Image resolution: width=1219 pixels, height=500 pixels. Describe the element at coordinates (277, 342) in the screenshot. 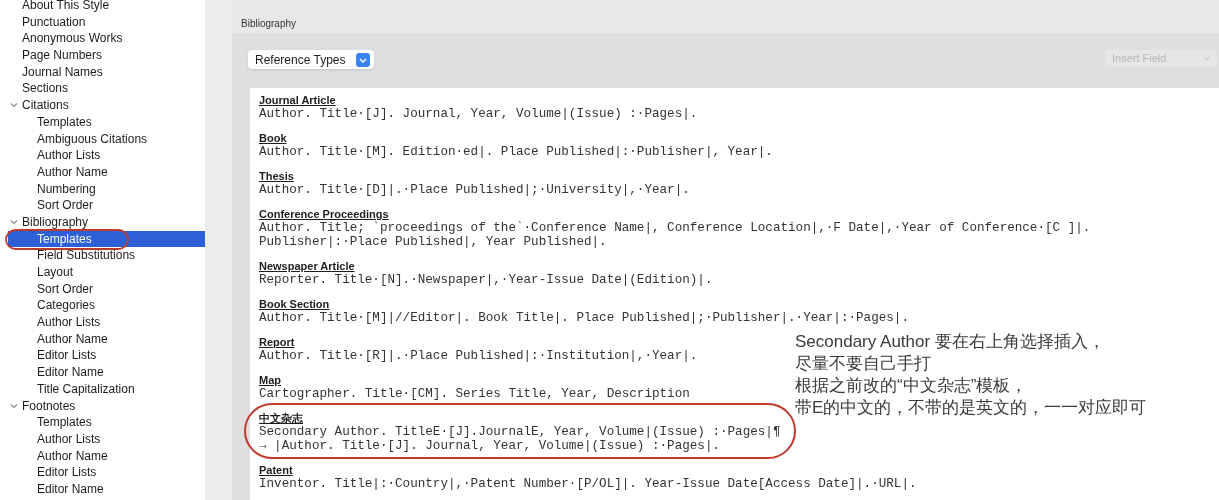

I see `template-heading: Report` at that location.